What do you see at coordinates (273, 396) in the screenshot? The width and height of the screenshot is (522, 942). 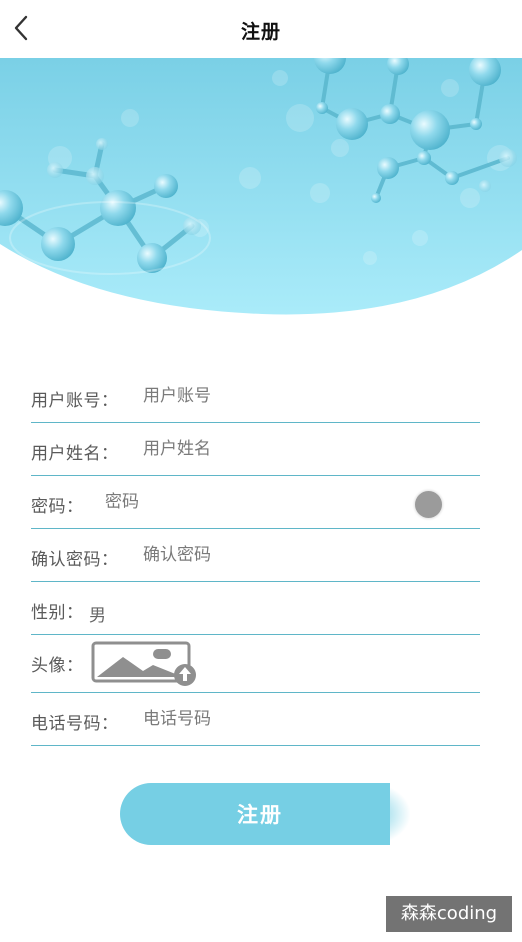 I see `account-input` at bounding box center [273, 396].